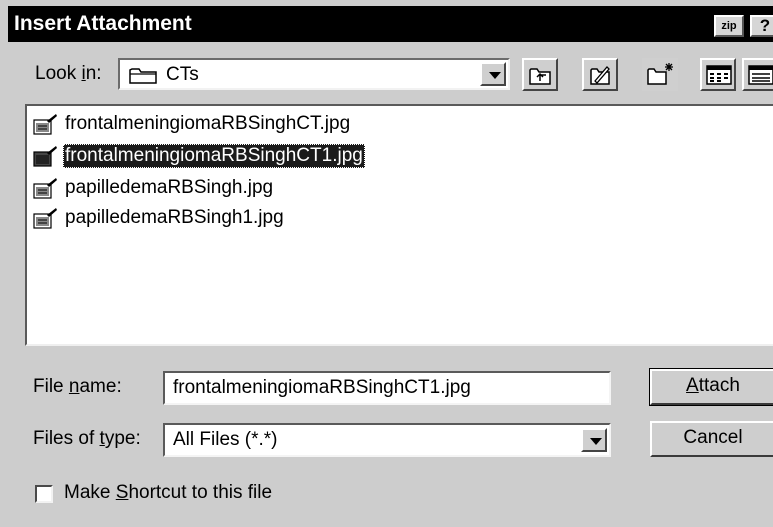 This screenshot has width=773, height=527. I want to click on make-shortcut-label: Make Shortcut to this file, so click(168, 493).